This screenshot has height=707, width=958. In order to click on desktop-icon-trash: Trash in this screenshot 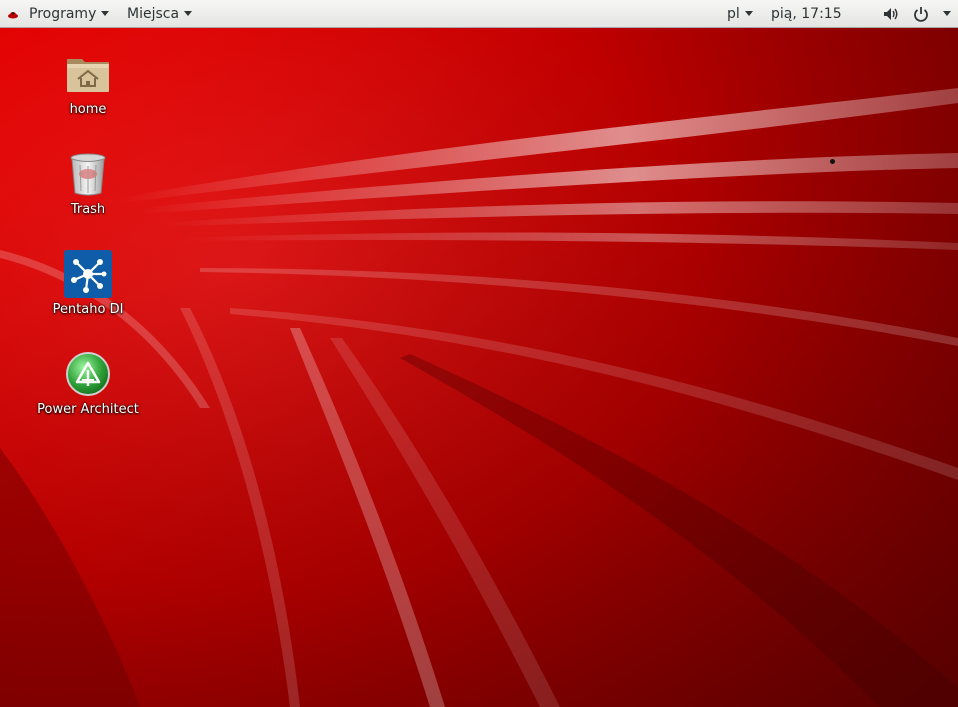, I will do `click(88, 183)`.